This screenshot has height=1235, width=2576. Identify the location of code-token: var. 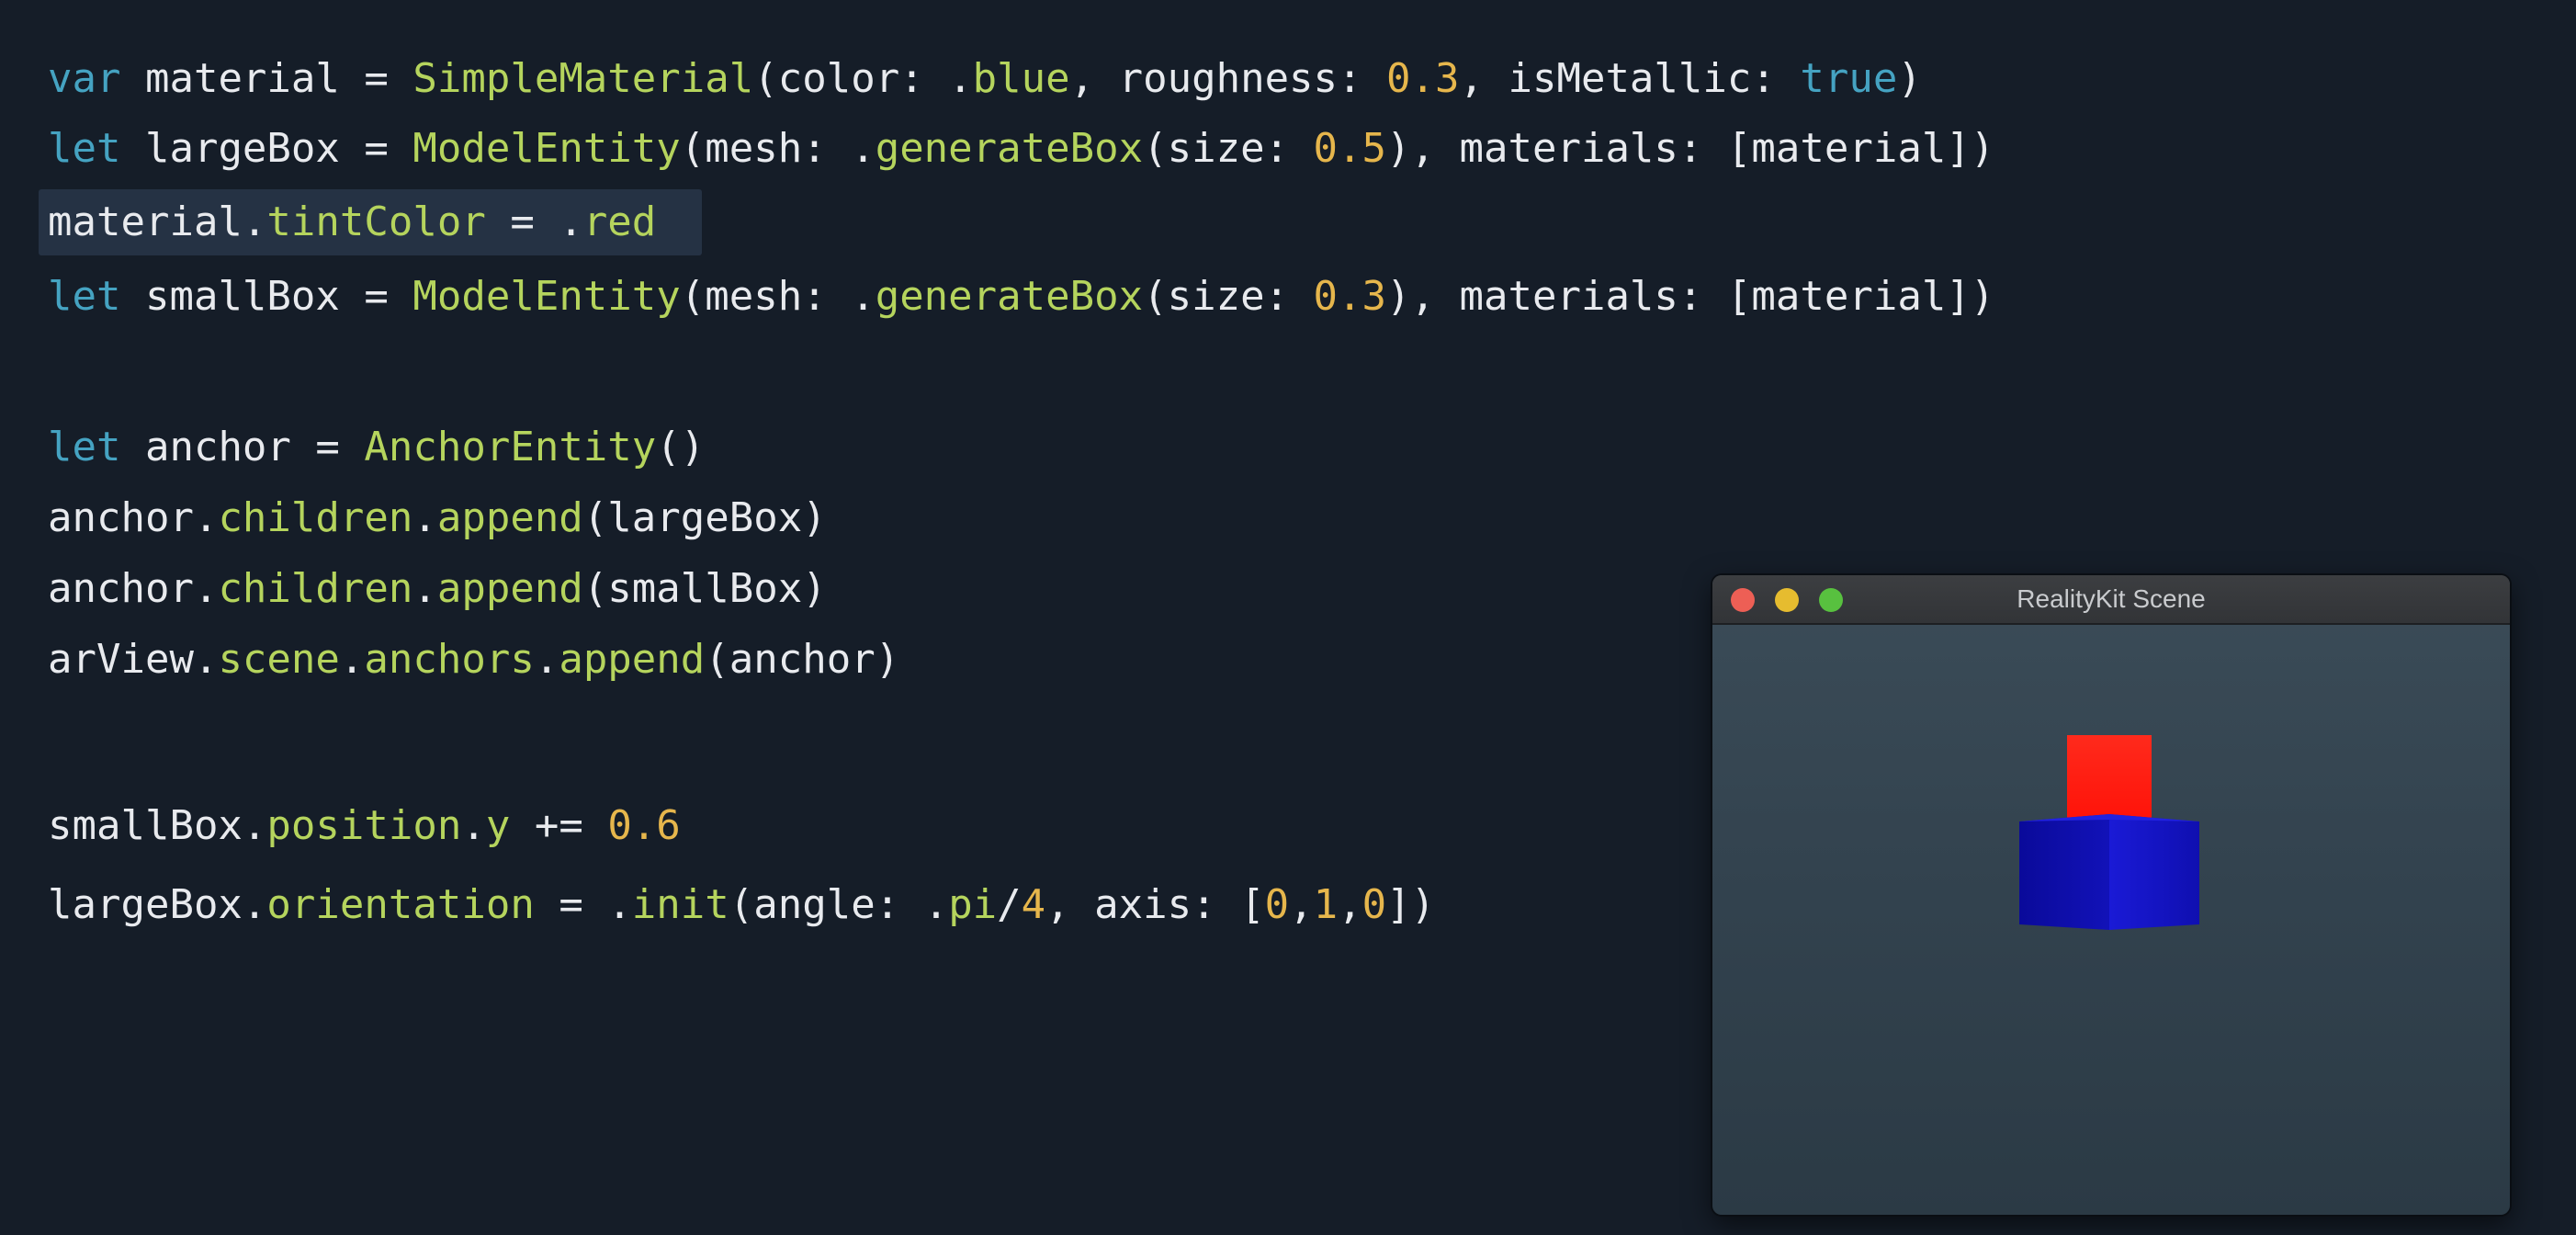
(84, 78).